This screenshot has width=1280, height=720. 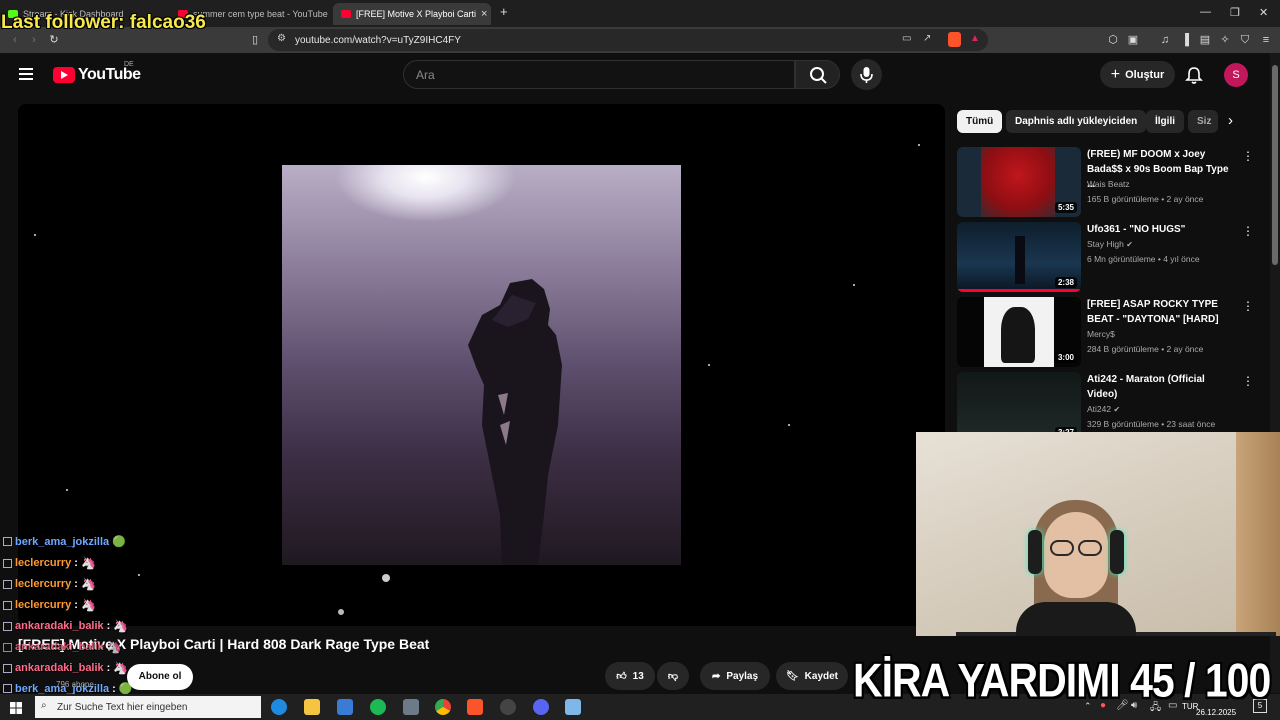 I want to click on video-title: Ati242 - Maraton (Official Video), so click(x=1162, y=387).